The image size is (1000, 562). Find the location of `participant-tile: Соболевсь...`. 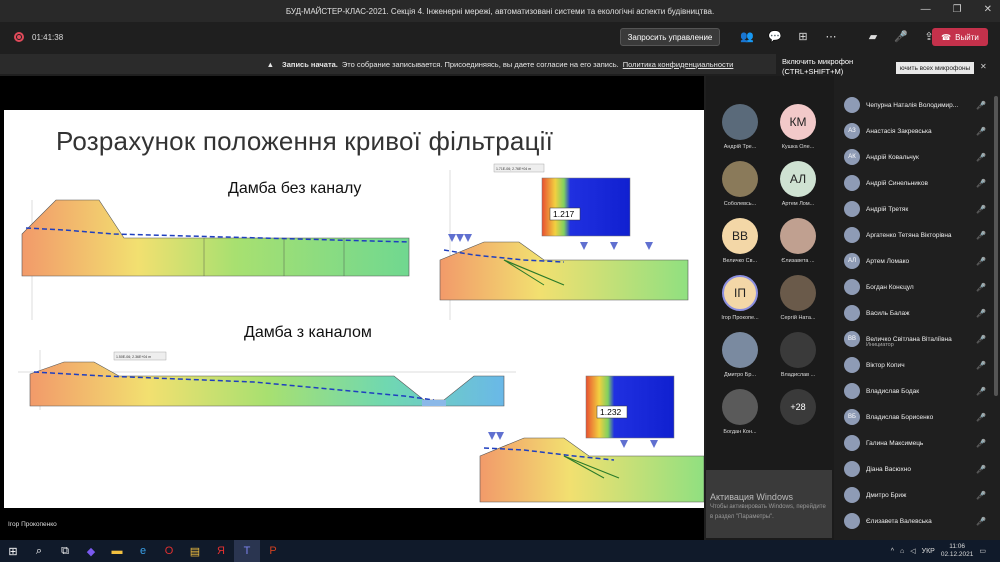

participant-tile: Соболевсь... is located at coordinates (740, 189).